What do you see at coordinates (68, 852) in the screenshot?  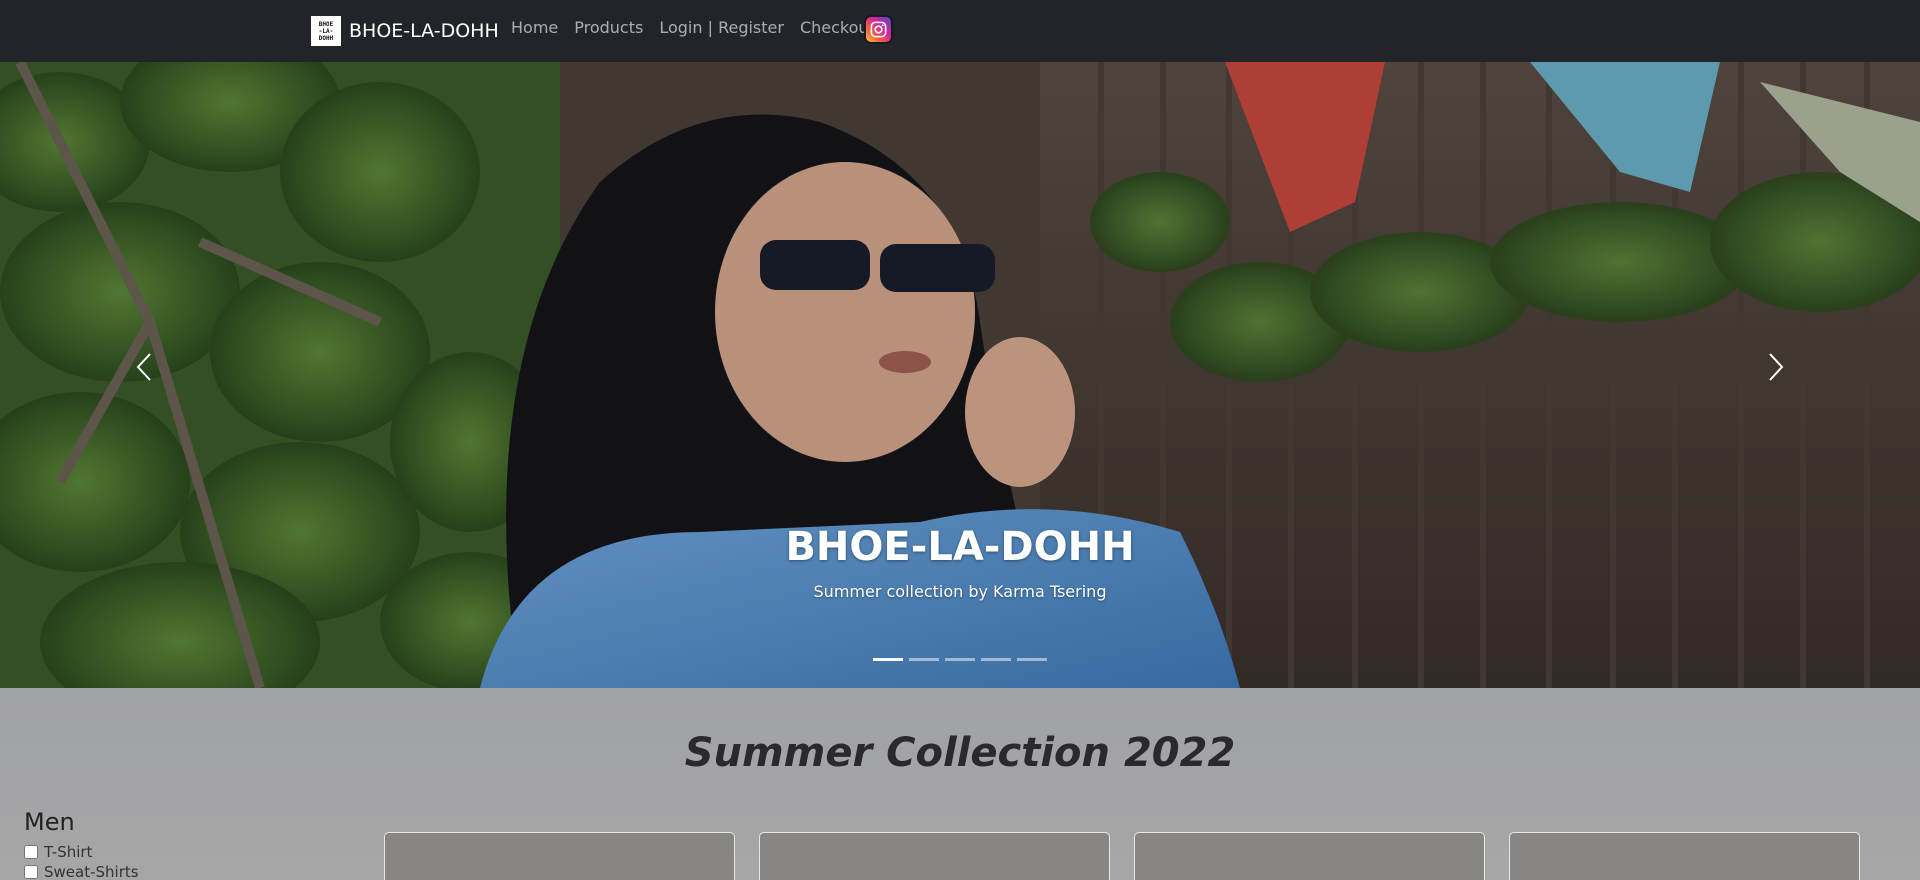 I see `filter-option-label: T-Shirt` at bounding box center [68, 852].